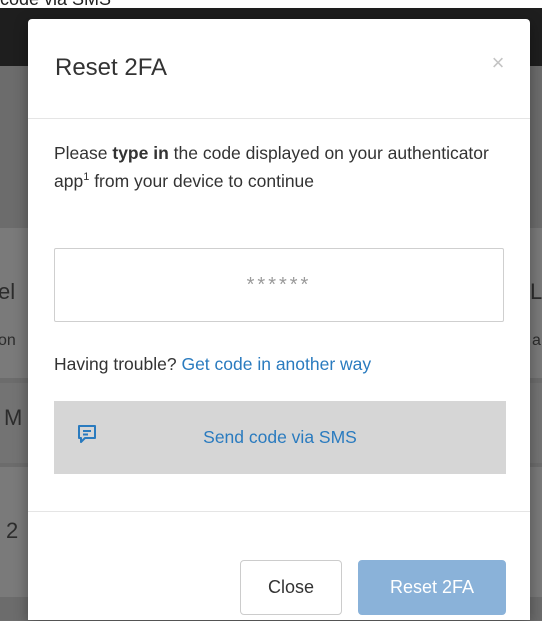 The width and height of the screenshot is (542, 621). Describe the element at coordinates (83, 153) in the screenshot. I see `instructions-part-1: Please` at that location.